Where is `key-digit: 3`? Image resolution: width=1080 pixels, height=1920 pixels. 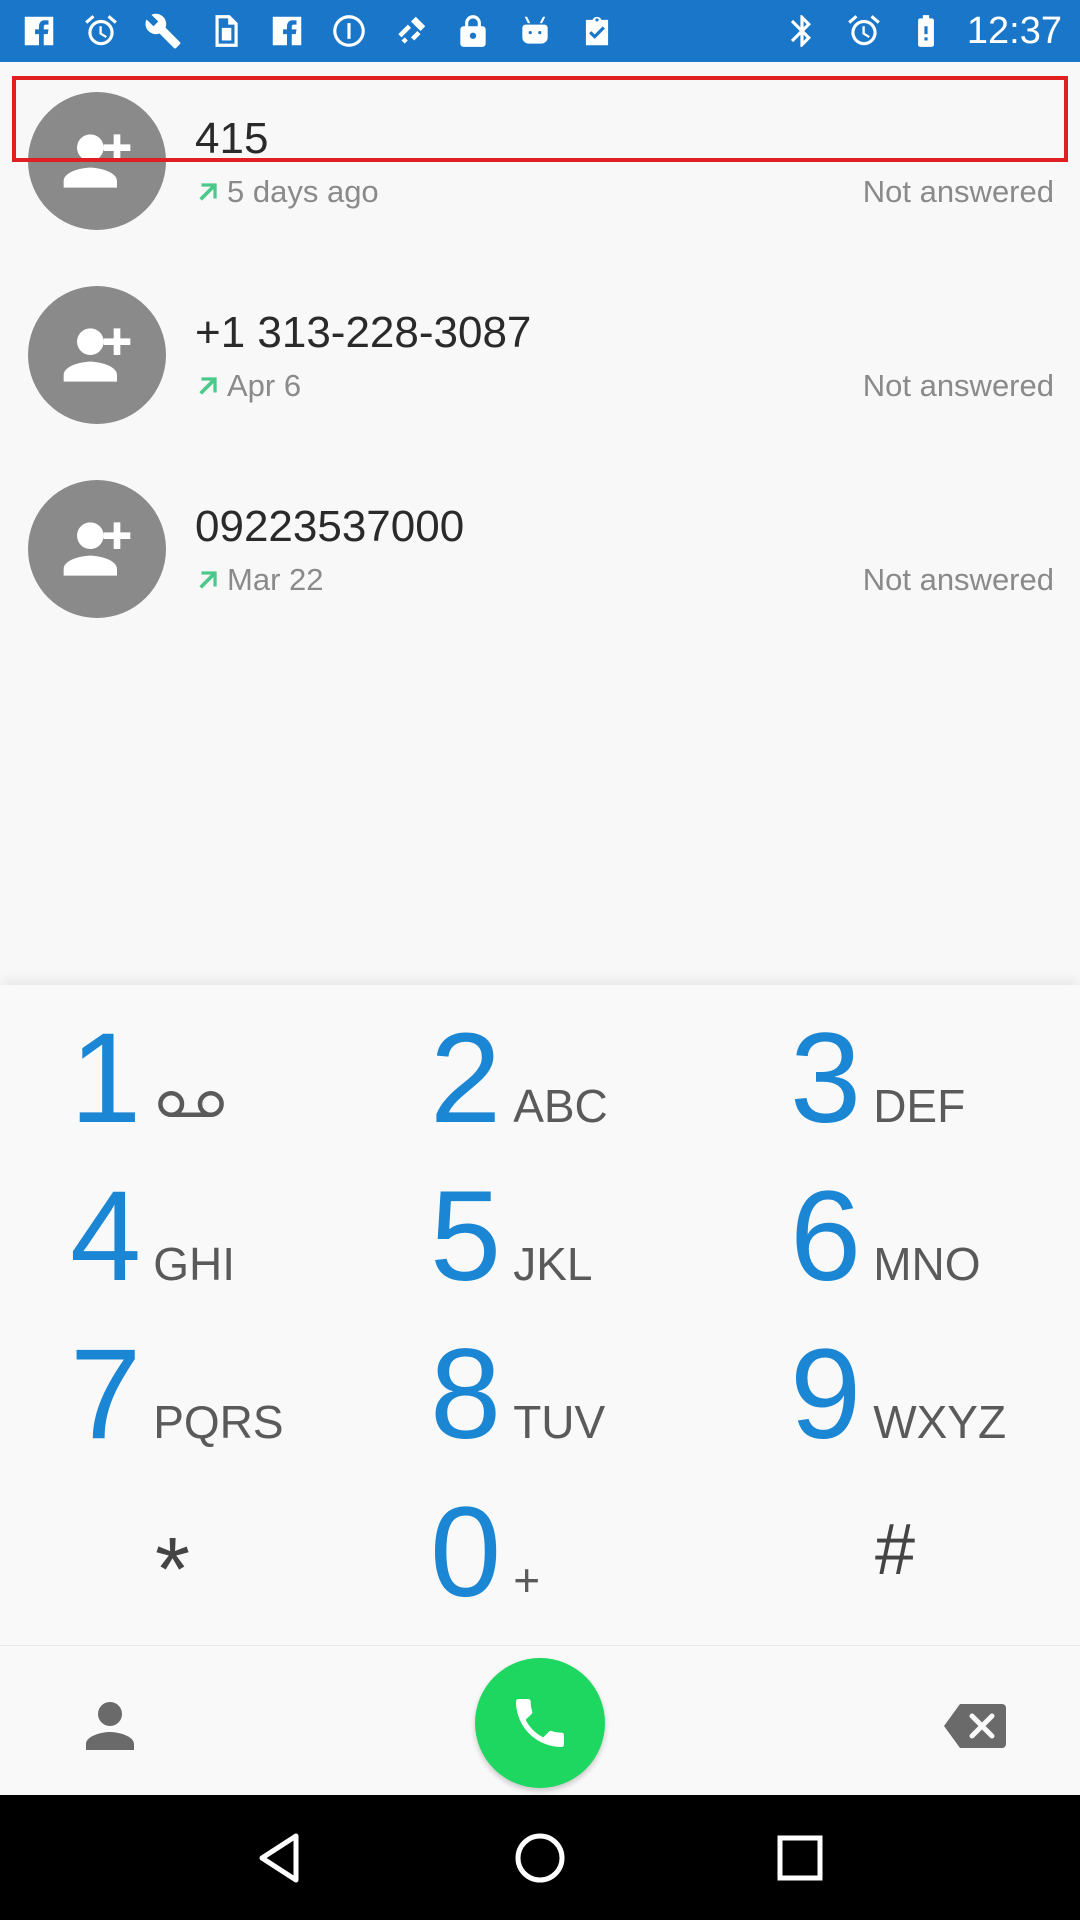
key-digit: 3 is located at coordinates (826, 1078).